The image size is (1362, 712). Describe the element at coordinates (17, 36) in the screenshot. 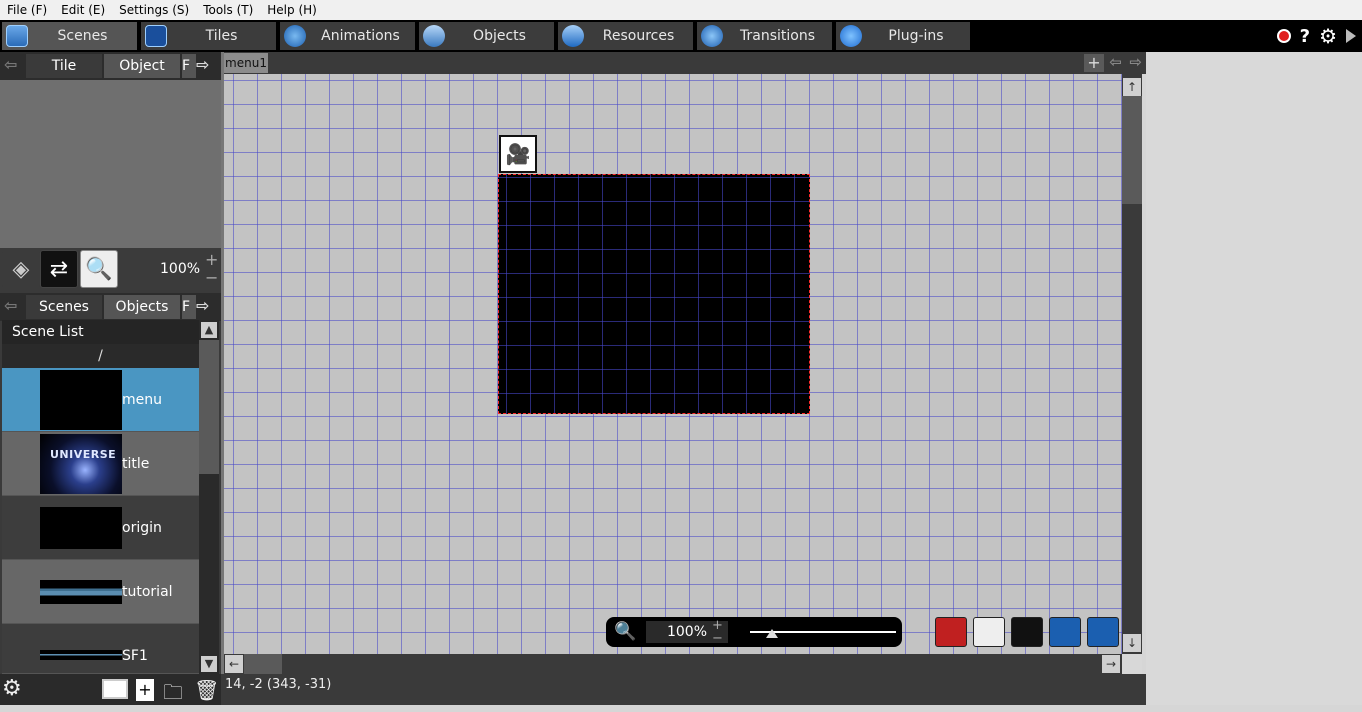

I see `scenes-icon` at that location.